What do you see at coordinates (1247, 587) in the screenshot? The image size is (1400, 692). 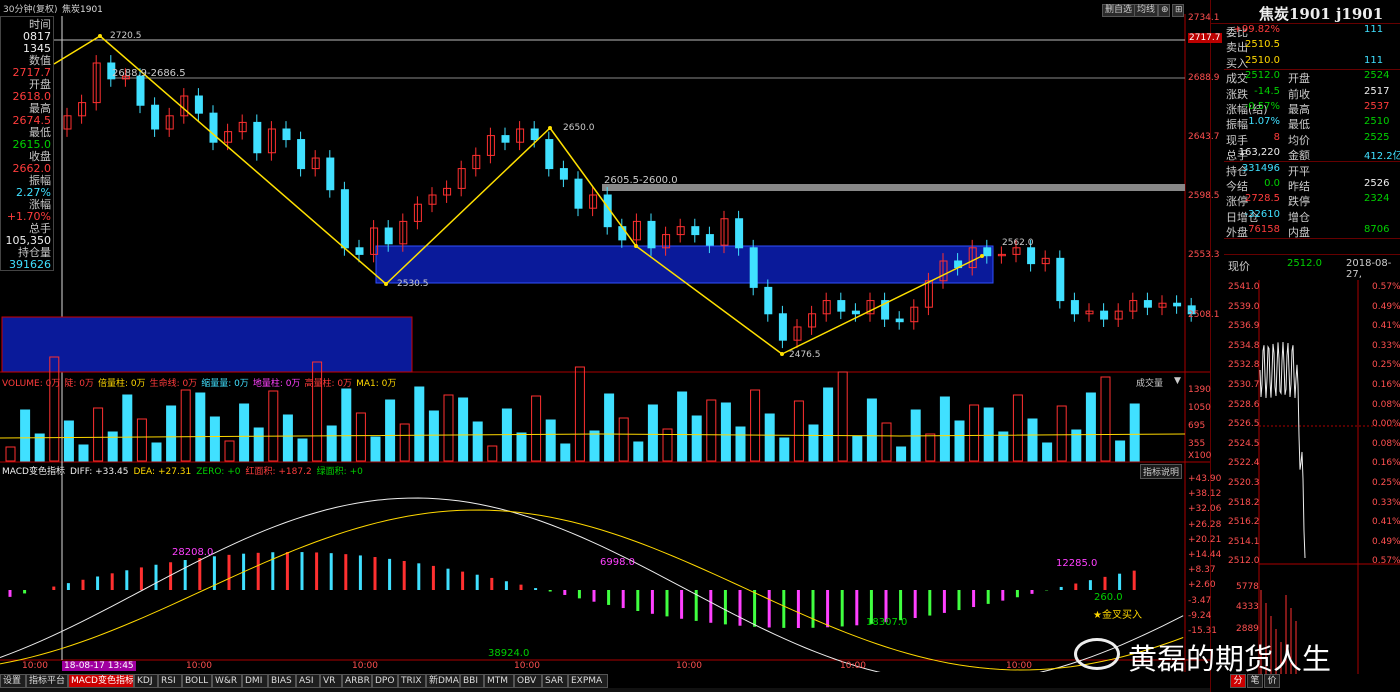 I see `mini-vol-0: 5778` at bounding box center [1247, 587].